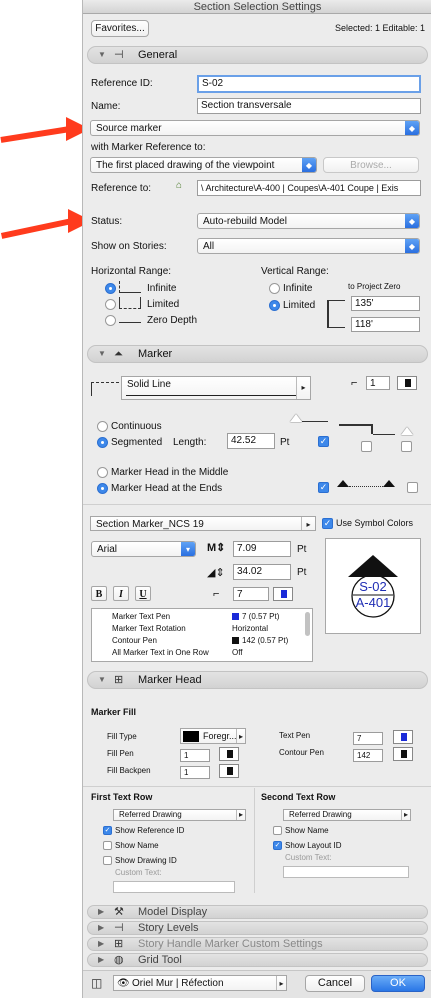  Describe the element at coordinates (119, 928) in the screenshot. I see `story-levels-icon: ⊣` at that location.